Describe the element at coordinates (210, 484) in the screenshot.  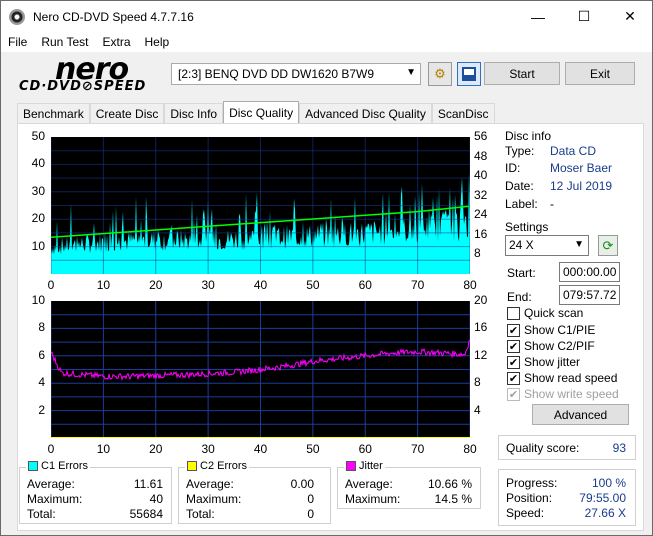
I see `c2-average-label: Average:` at that location.